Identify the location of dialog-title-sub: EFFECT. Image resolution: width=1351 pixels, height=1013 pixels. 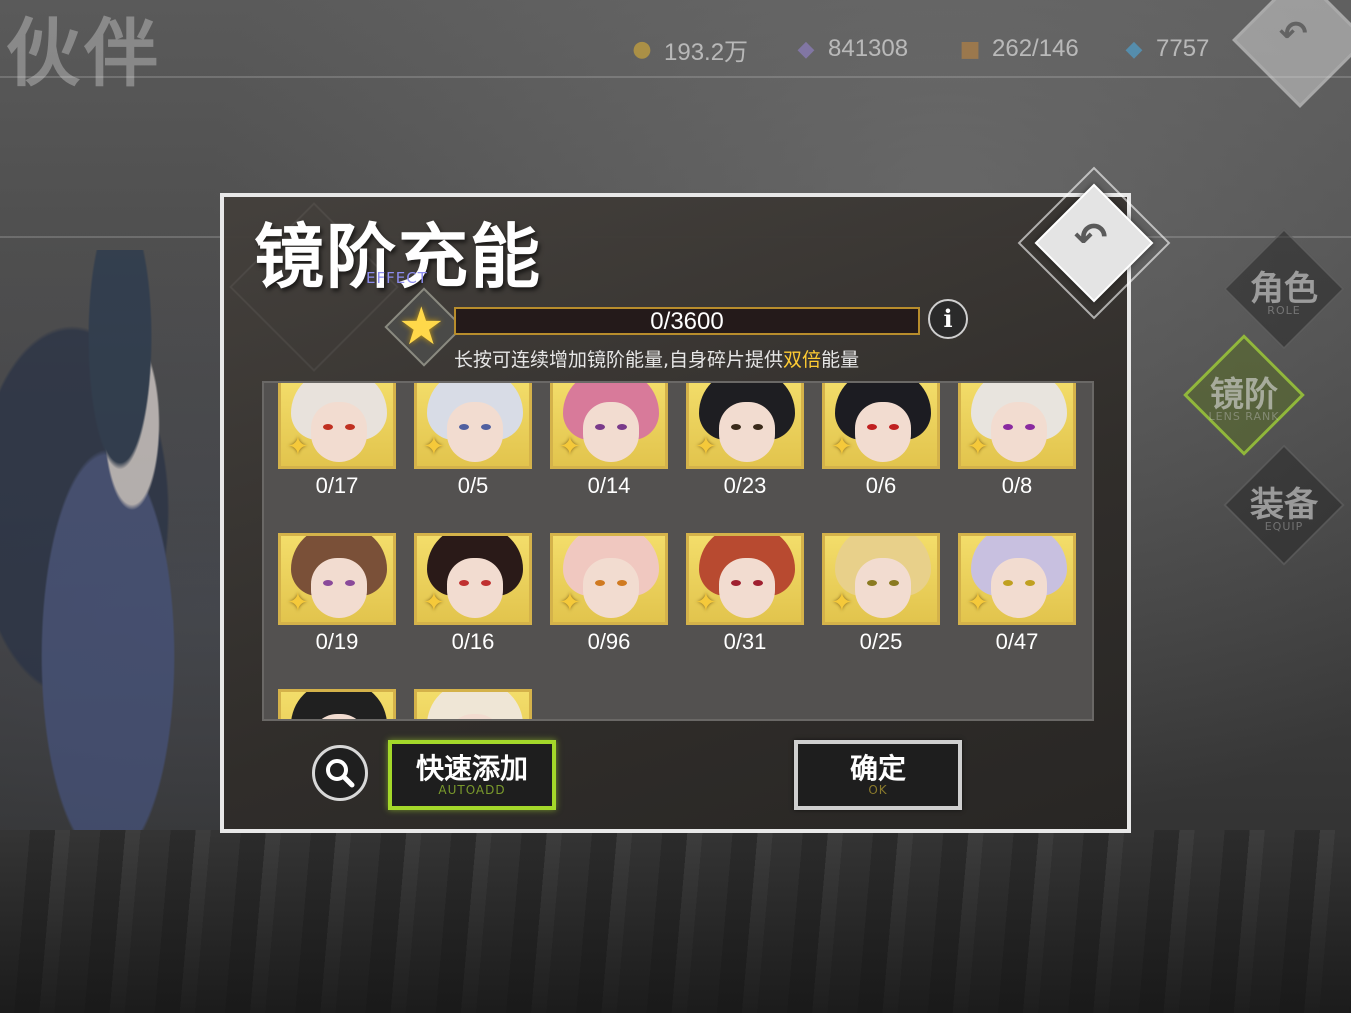
(397, 278).